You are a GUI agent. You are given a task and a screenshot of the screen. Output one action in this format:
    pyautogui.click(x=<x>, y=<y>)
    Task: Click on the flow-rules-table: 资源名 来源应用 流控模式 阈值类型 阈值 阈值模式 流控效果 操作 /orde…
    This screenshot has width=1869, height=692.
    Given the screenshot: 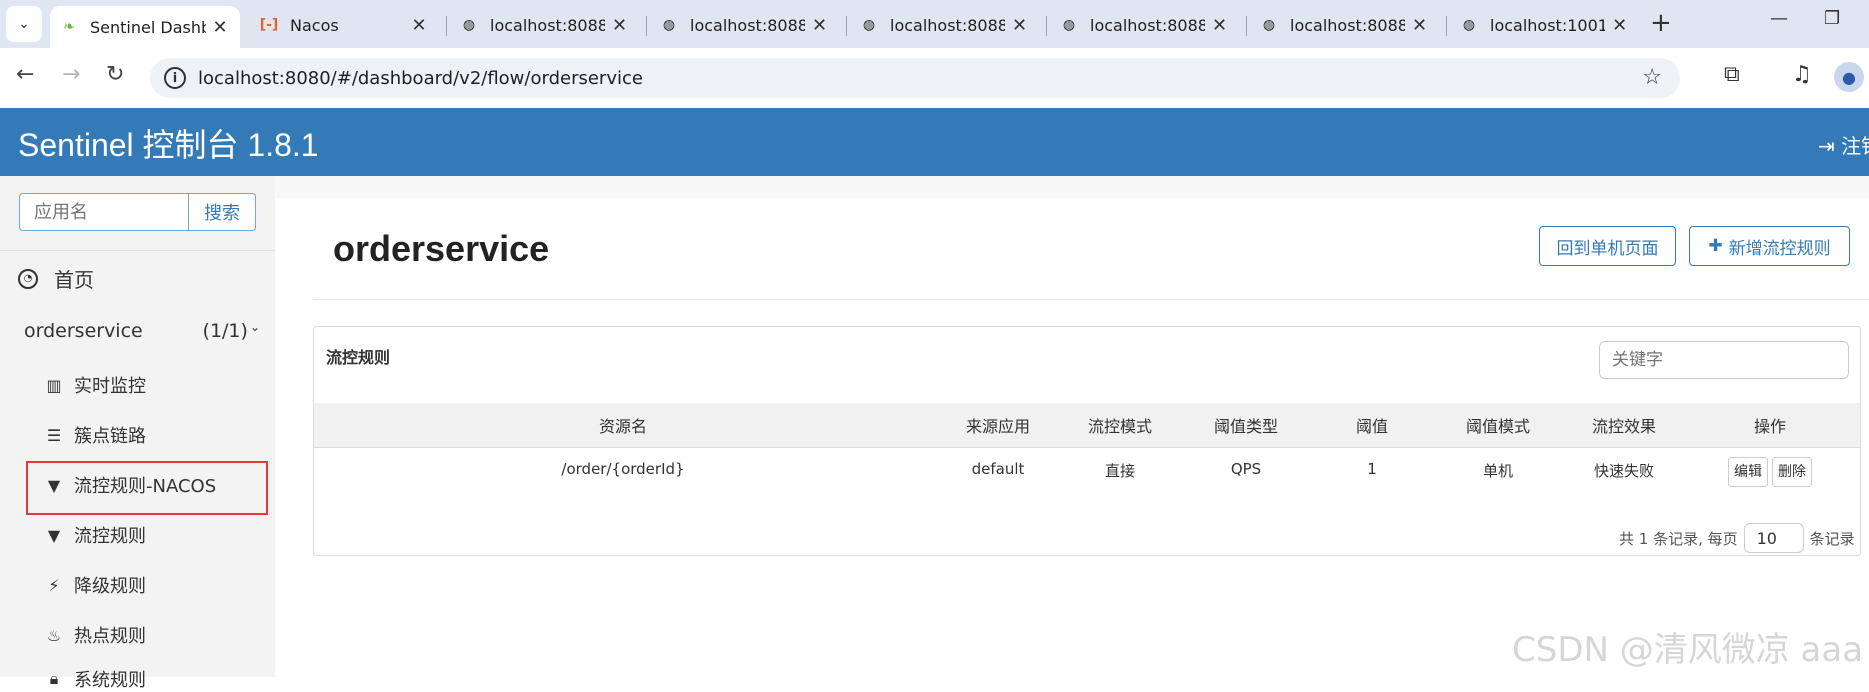 What is the action you would take?
    pyautogui.click(x=1087, y=452)
    